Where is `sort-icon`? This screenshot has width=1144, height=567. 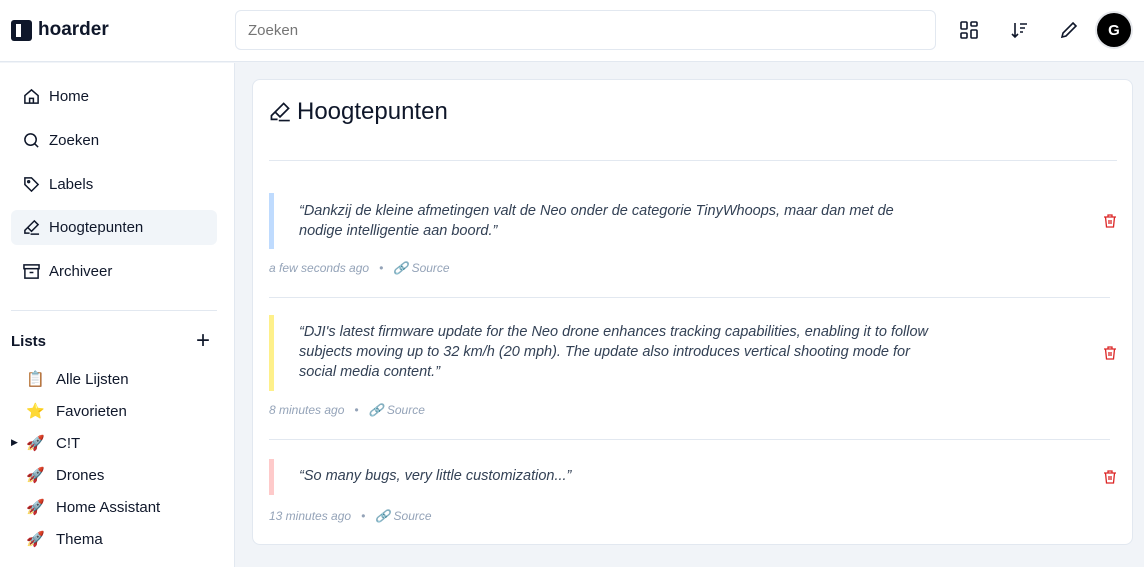
sort-icon is located at coordinates (1019, 30).